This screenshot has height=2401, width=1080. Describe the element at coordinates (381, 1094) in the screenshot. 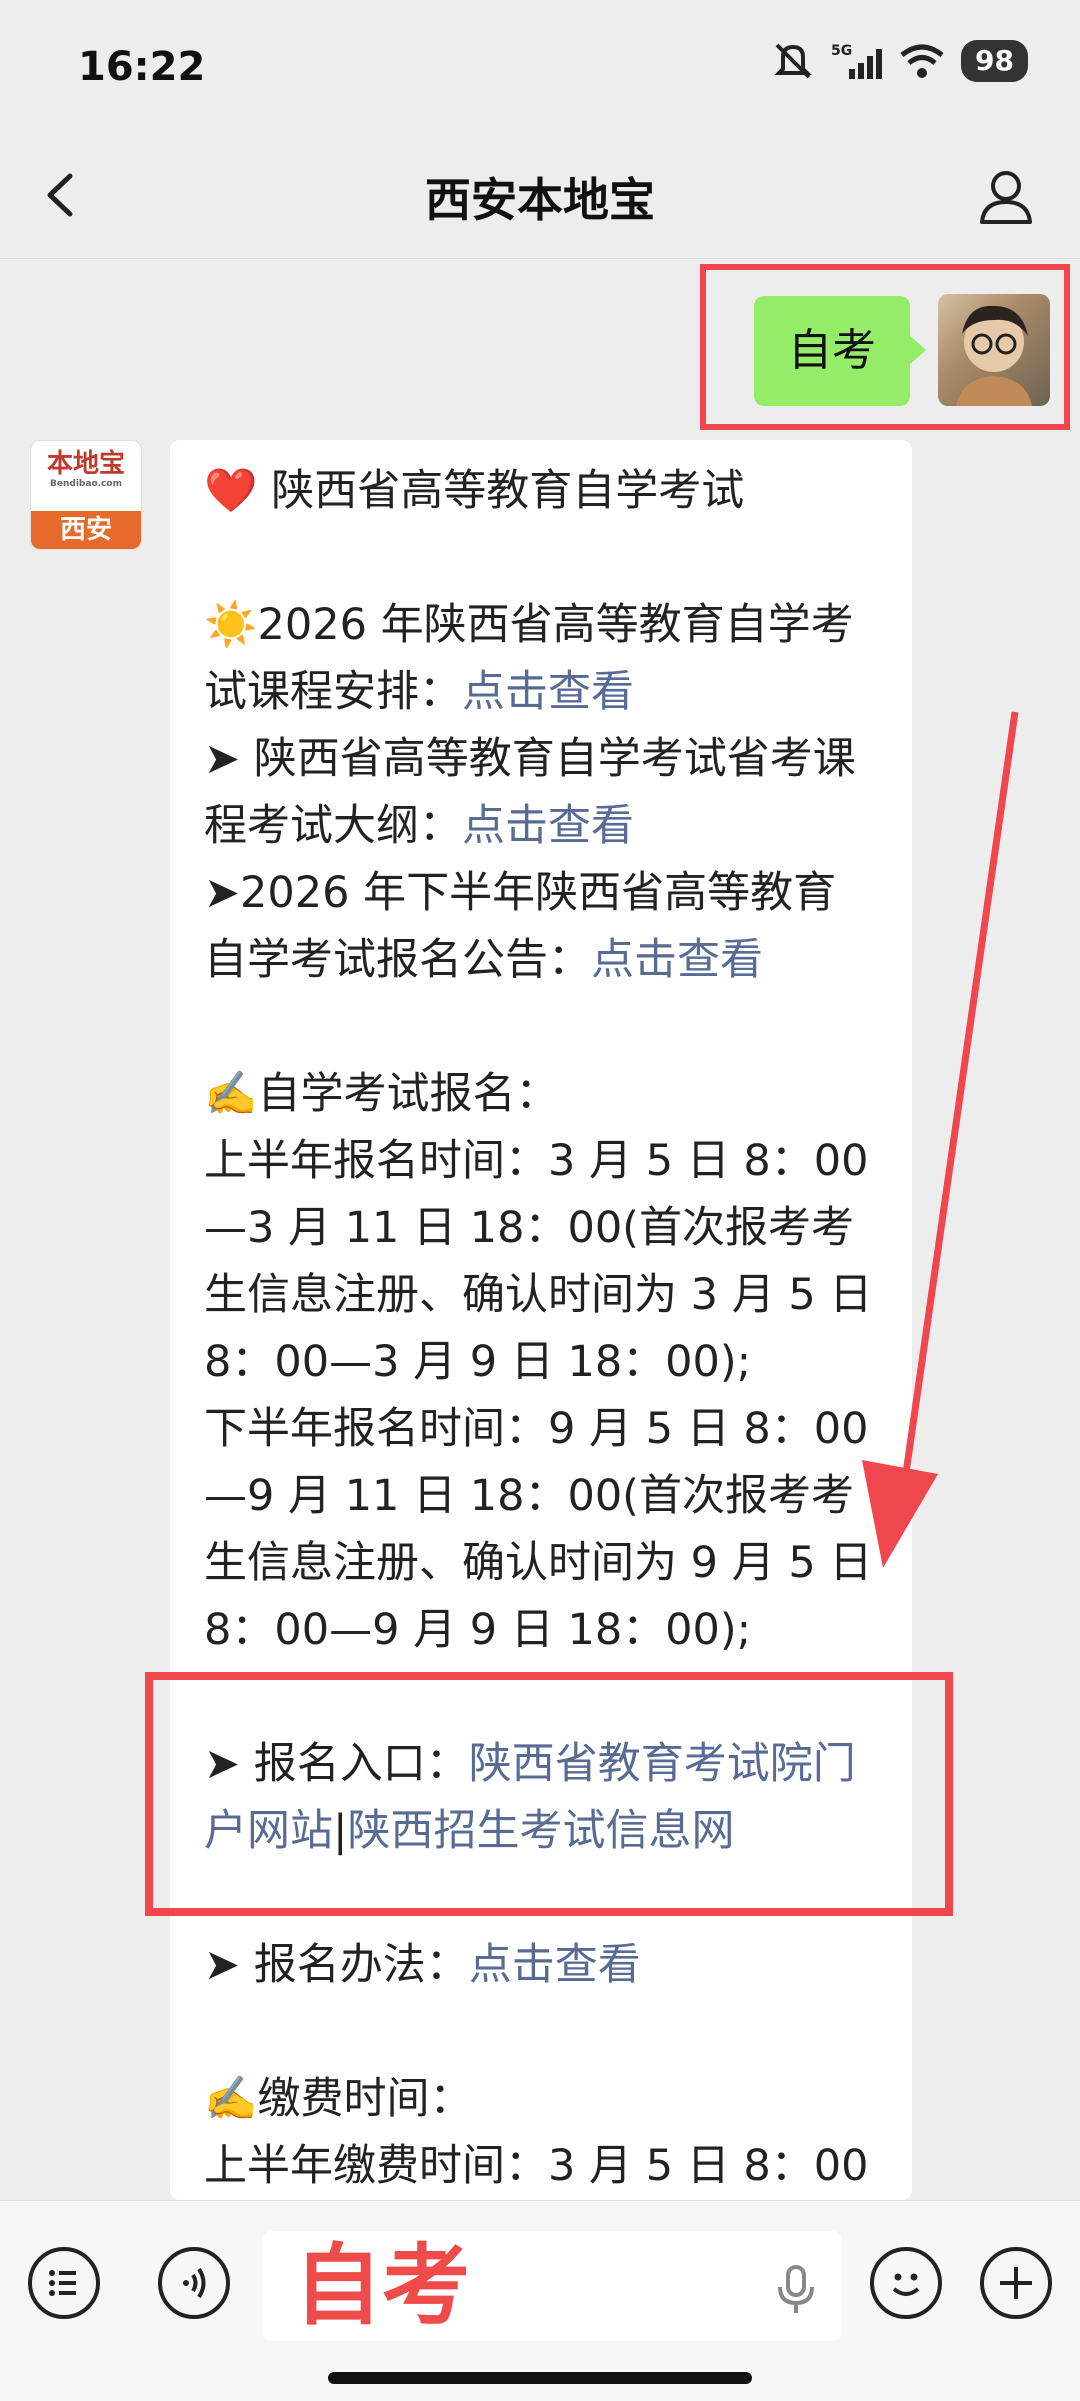

I see `registration-heading: ✍️自学考试报名：` at that location.